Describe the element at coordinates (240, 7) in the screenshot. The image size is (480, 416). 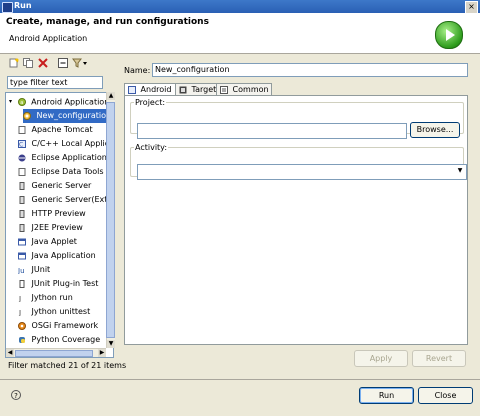
I see `window-title-bar: Run ×` at that location.